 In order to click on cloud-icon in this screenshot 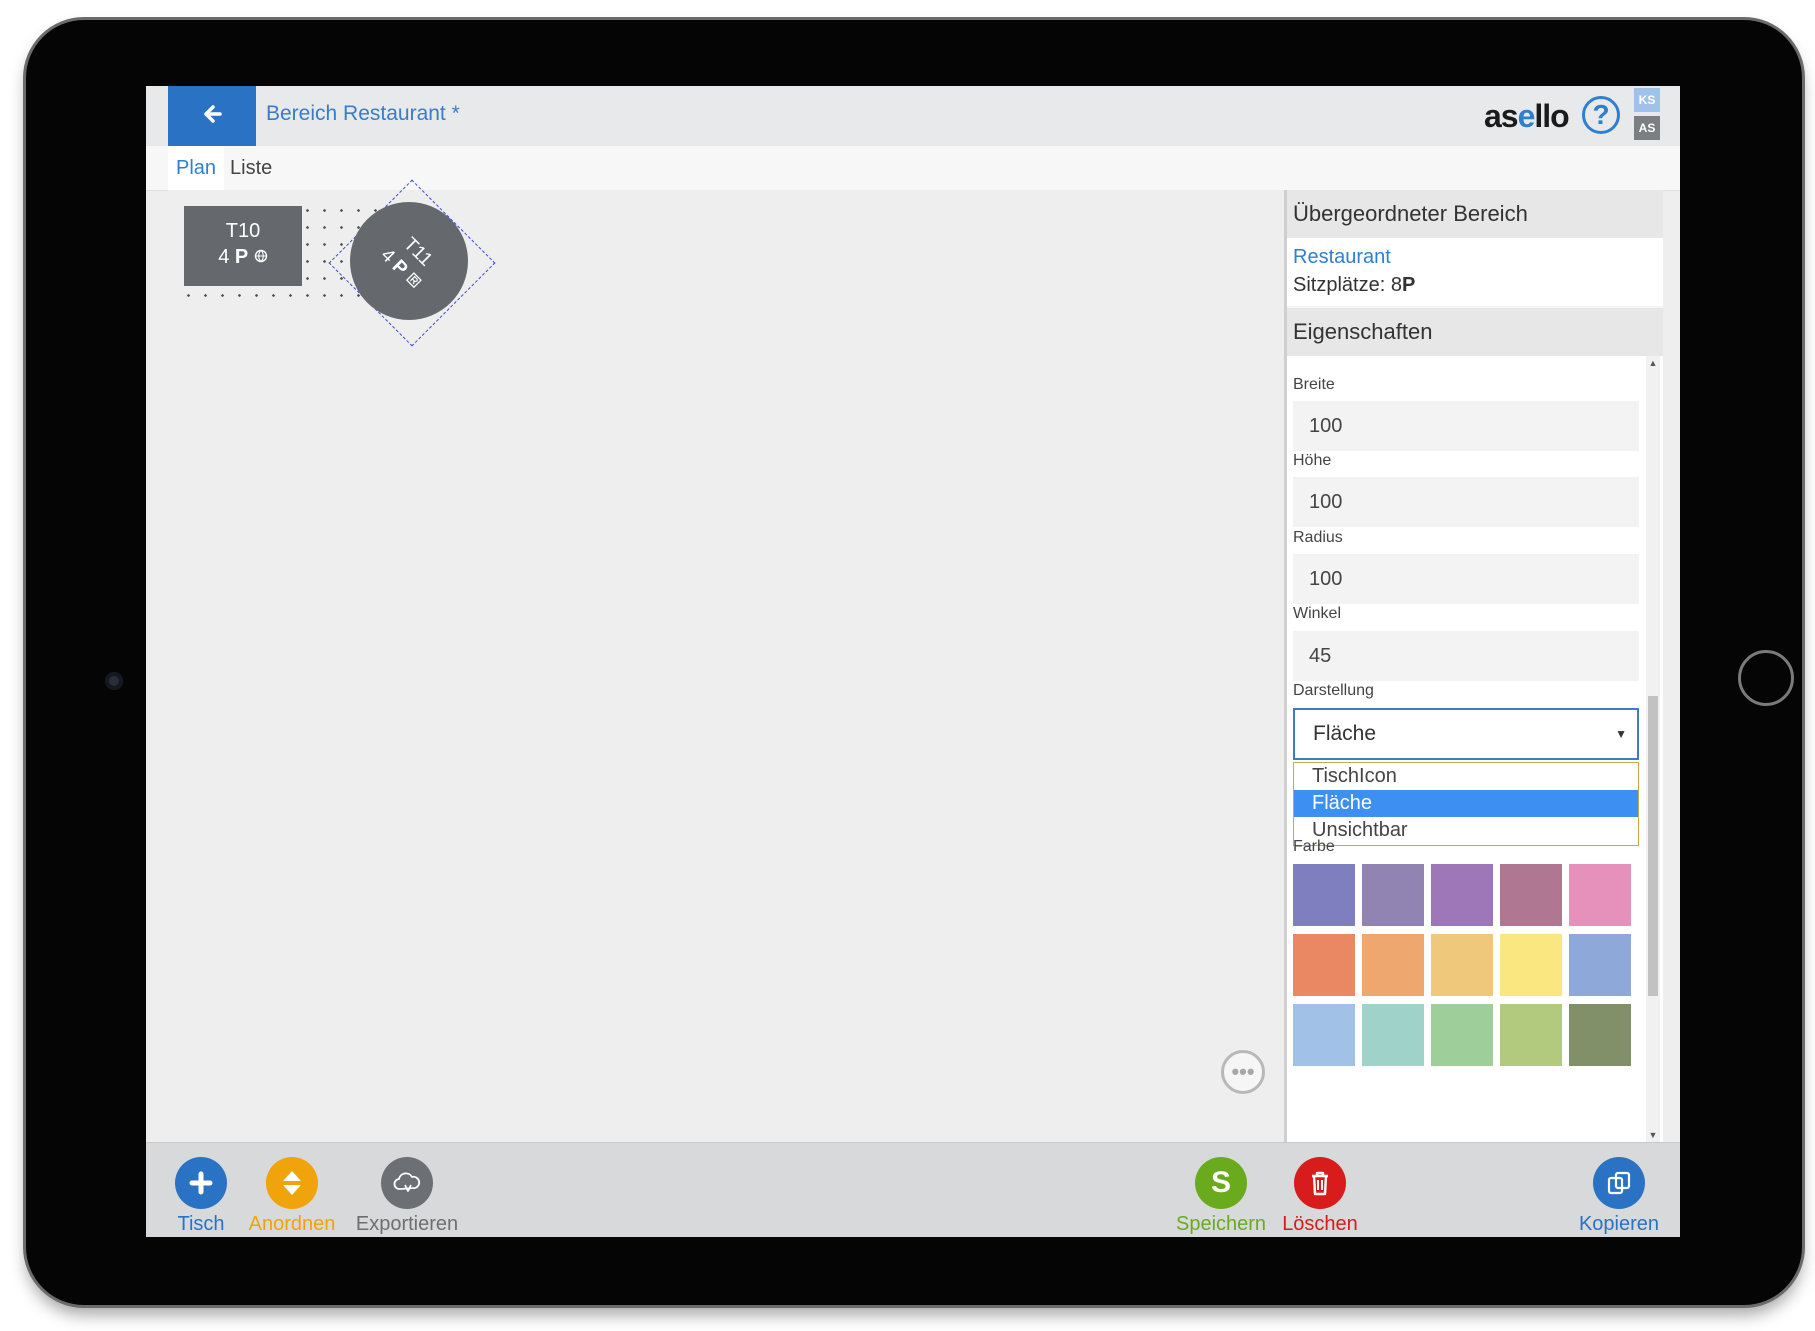, I will do `click(407, 1183)`.